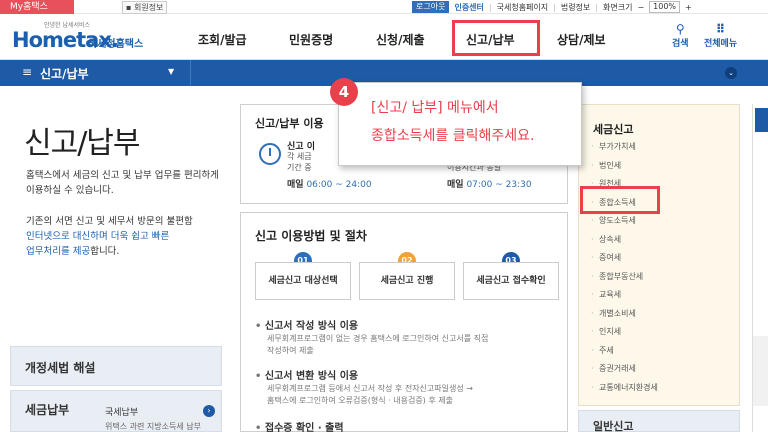  I want to click on sidebar-item-stamp-tax: 인지세, so click(659, 332).